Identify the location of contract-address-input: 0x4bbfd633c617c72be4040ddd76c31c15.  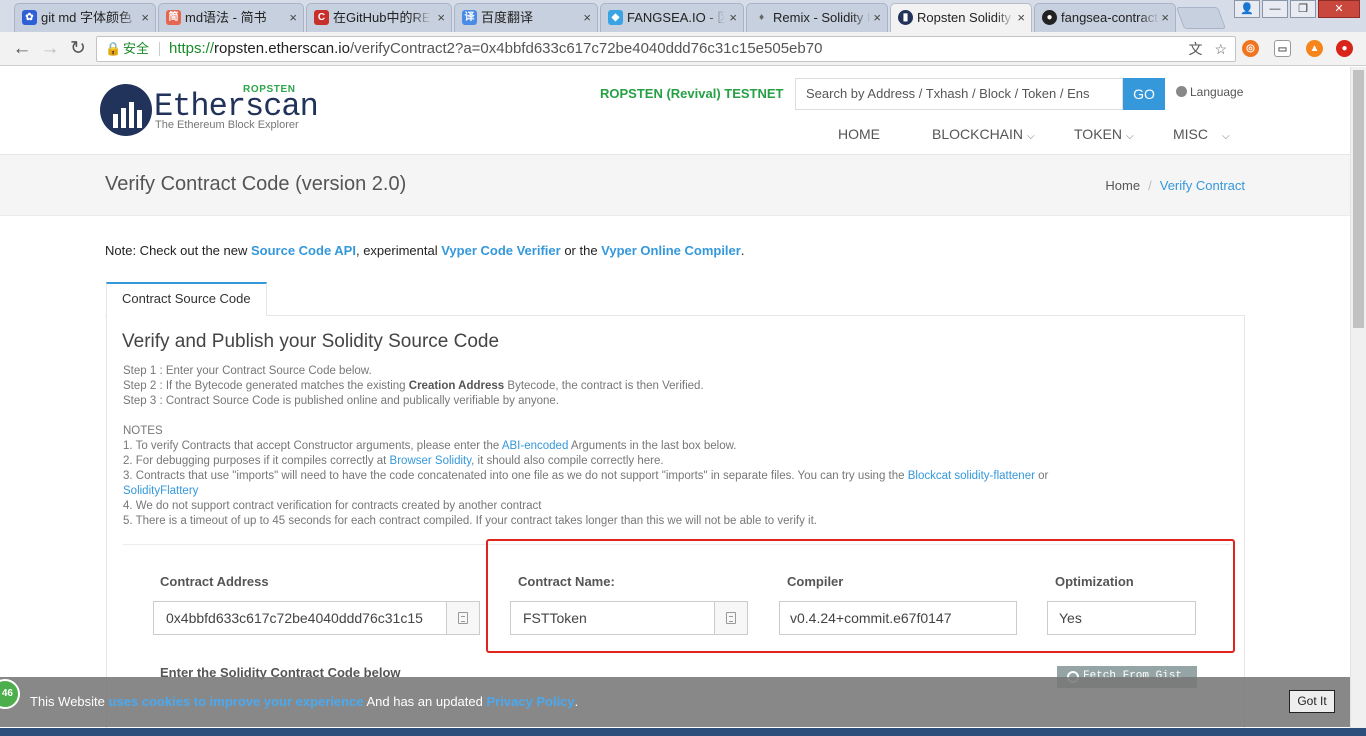
(300, 618).